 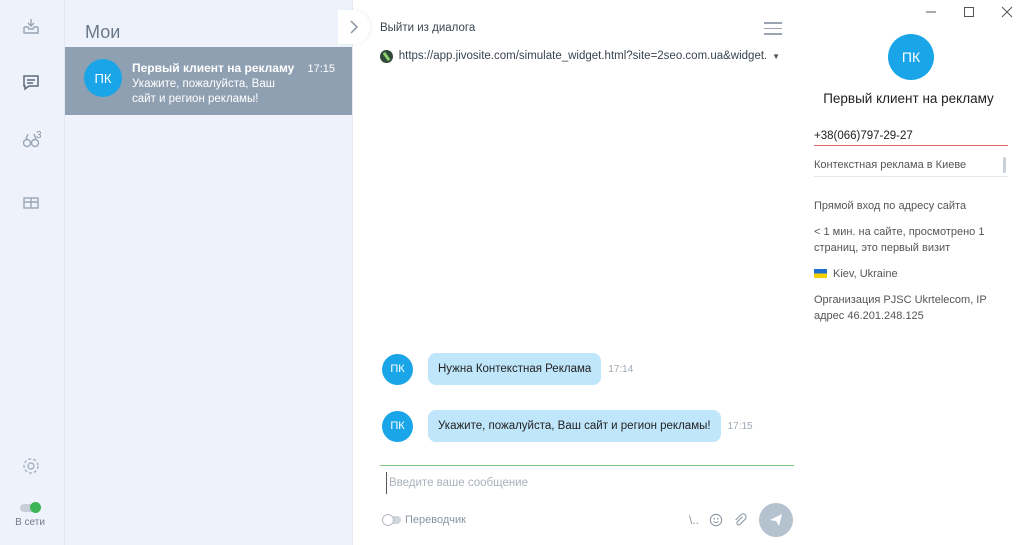 What do you see at coordinates (321, 69) in the screenshot?
I see `chat-item-time: 17:15` at bounding box center [321, 69].